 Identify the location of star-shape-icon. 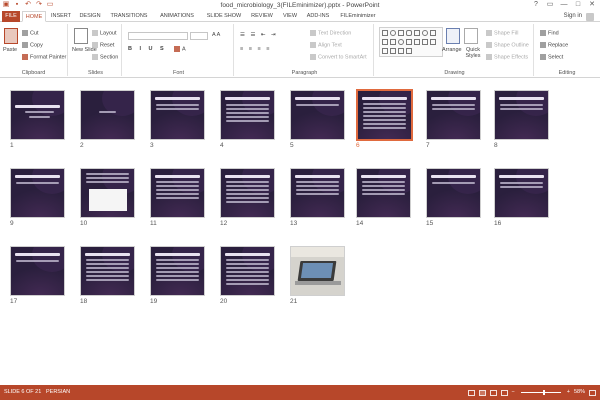
(417, 42).